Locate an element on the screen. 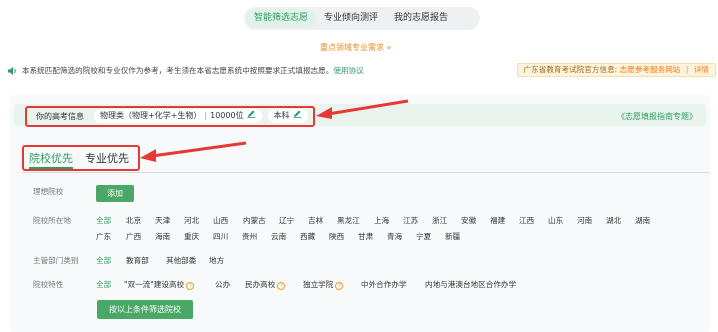 This screenshot has height=332, width=718. feature-option-label: 独立学院 is located at coordinates (318, 284).